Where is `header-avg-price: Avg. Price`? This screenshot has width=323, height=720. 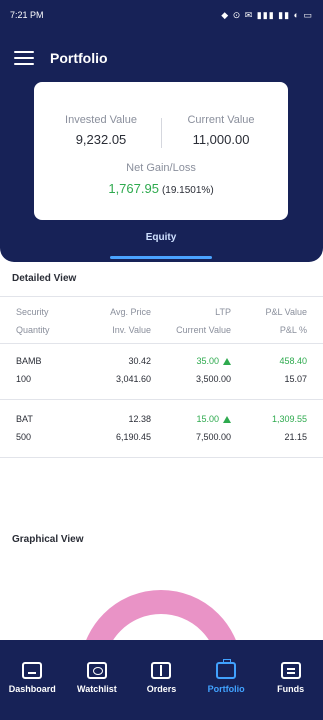
header-avg-price: Avg. Price is located at coordinates (130, 312).